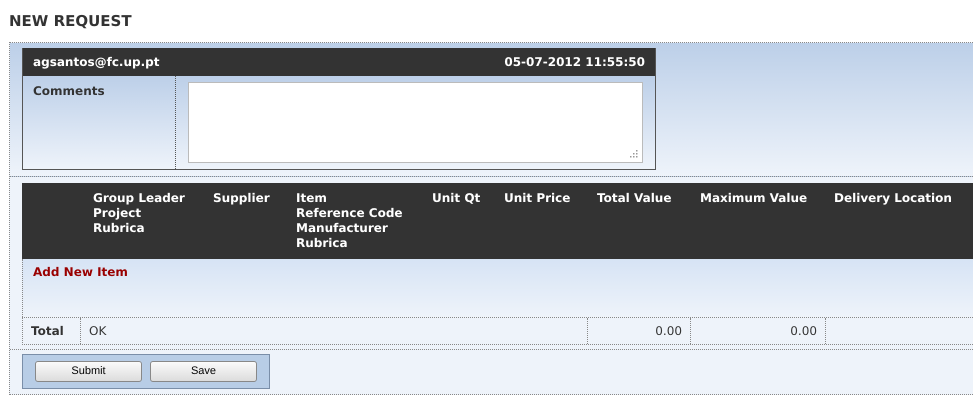 The height and width of the screenshot is (405, 973). What do you see at coordinates (242, 199) in the screenshot?
I see `column-header: Supplier` at bounding box center [242, 199].